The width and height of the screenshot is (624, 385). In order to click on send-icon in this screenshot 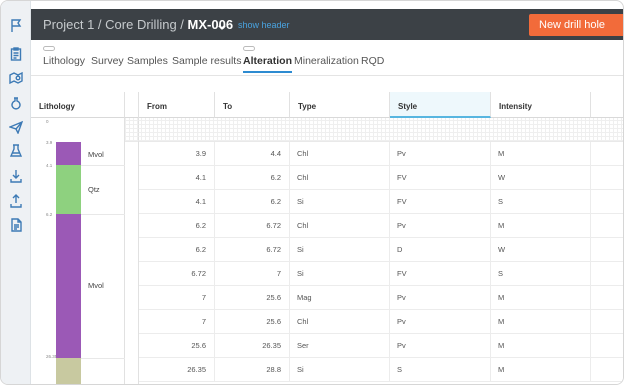, I will do `click(16, 127)`.